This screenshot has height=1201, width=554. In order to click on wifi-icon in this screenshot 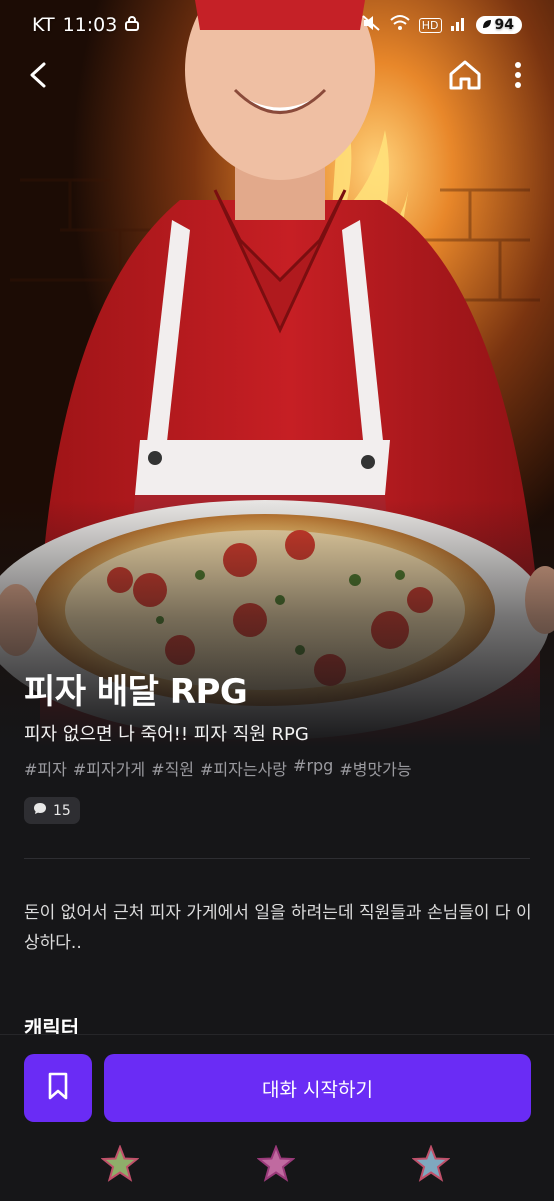, I will do `click(400, 25)`.